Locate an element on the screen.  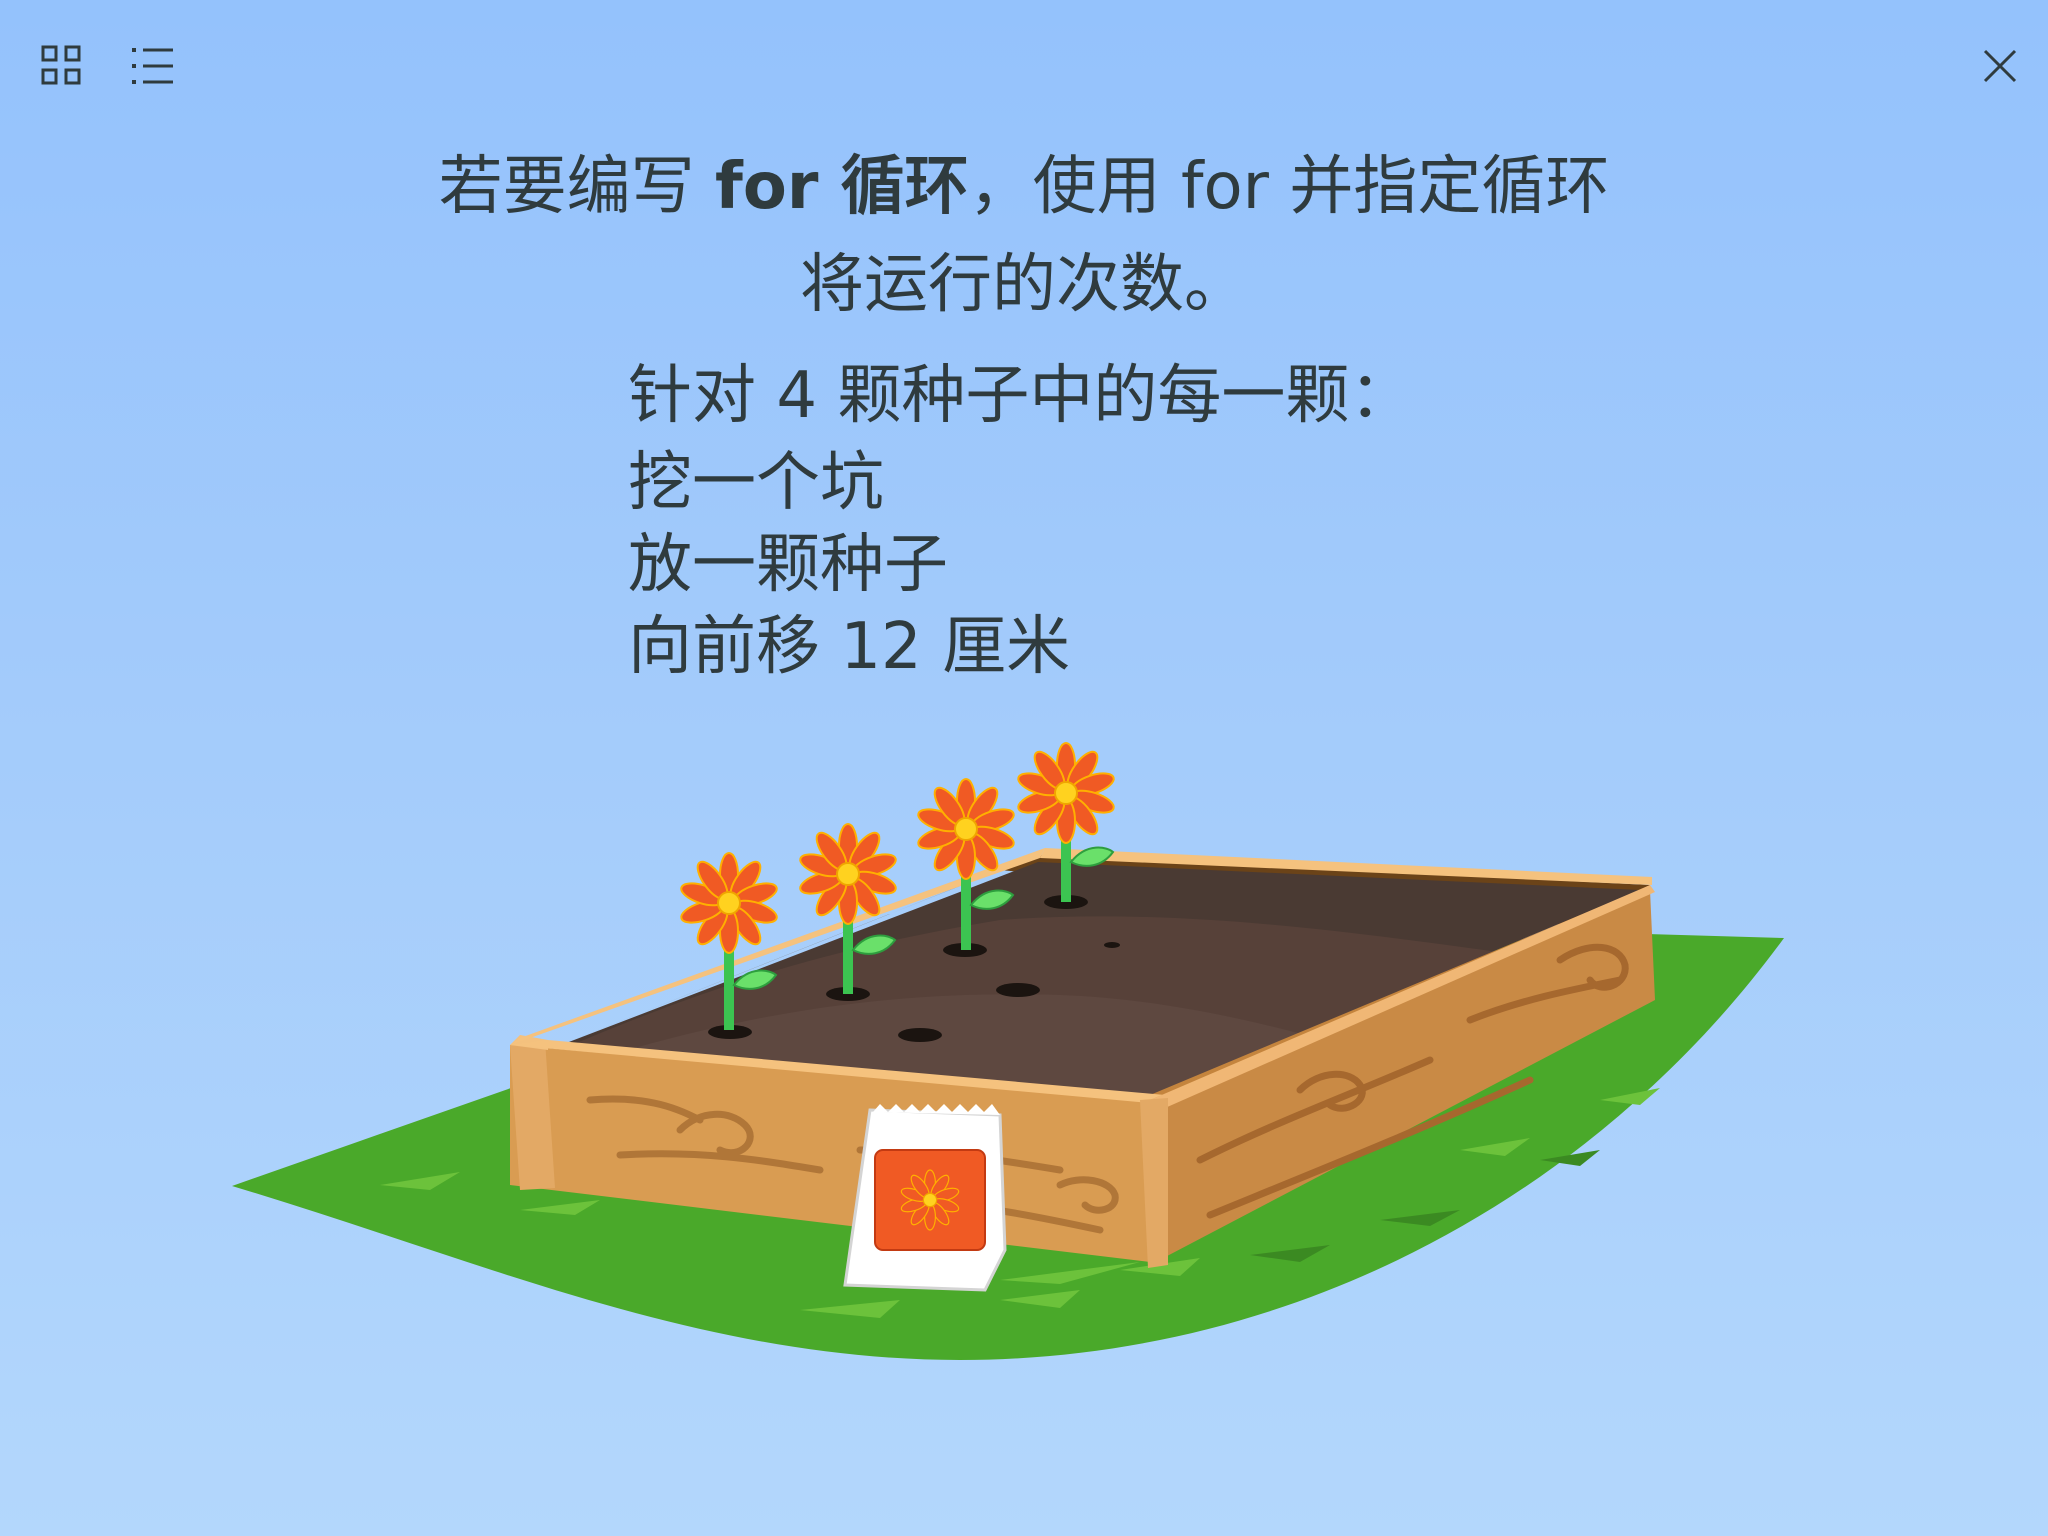
close-icon is located at coordinates (2000, 66).